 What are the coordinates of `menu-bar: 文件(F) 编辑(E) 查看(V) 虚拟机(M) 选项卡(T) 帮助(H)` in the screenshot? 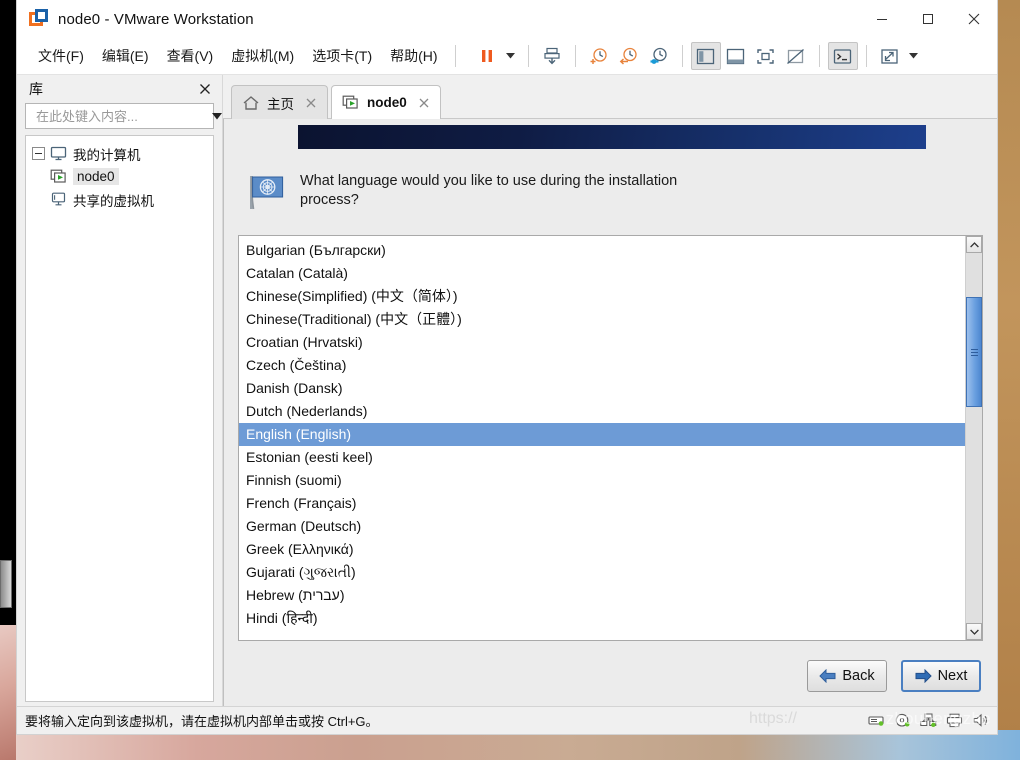 It's located at (507, 56).